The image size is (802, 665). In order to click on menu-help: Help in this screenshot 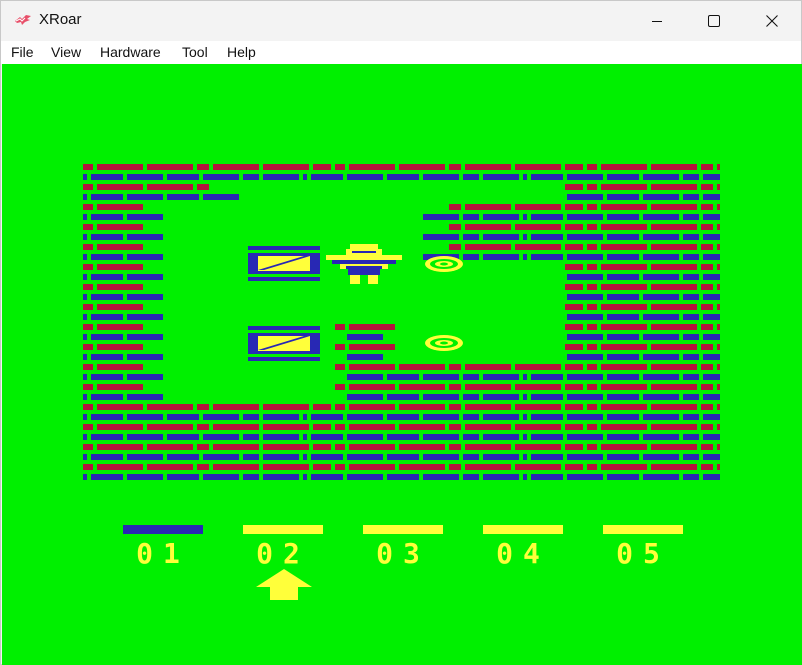, I will do `click(241, 52)`.